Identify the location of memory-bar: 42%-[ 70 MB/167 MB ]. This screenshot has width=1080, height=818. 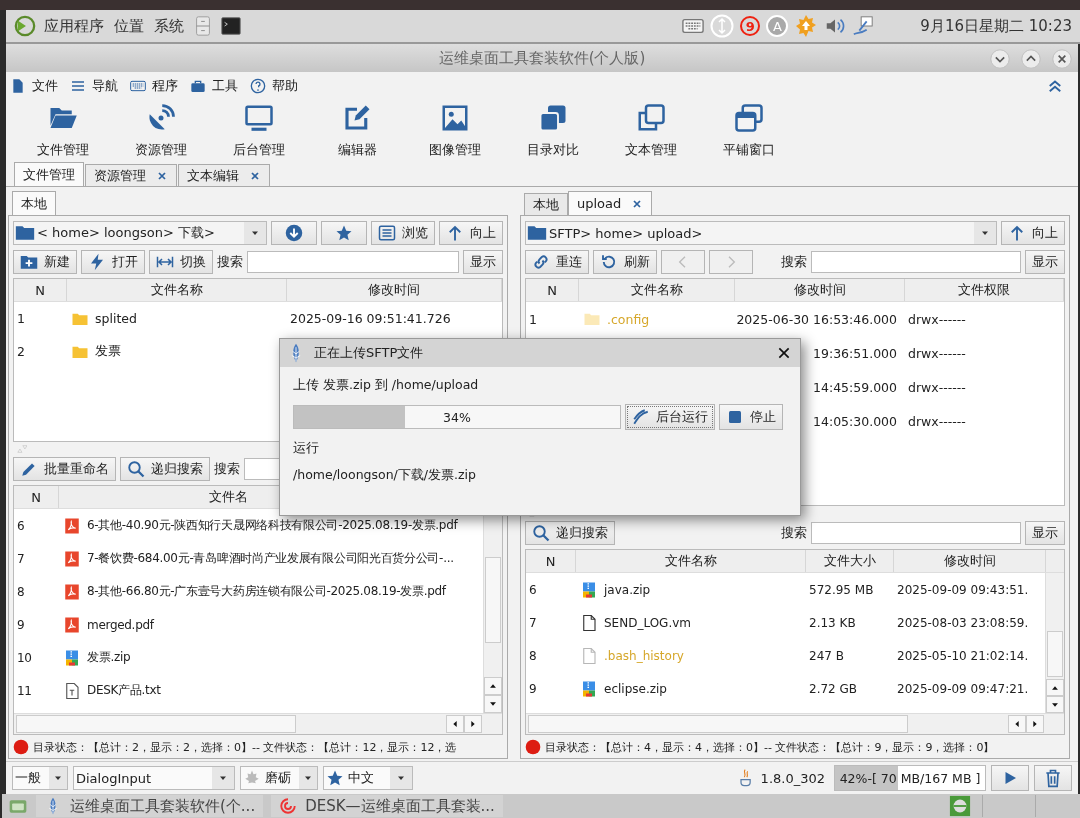
(910, 778).